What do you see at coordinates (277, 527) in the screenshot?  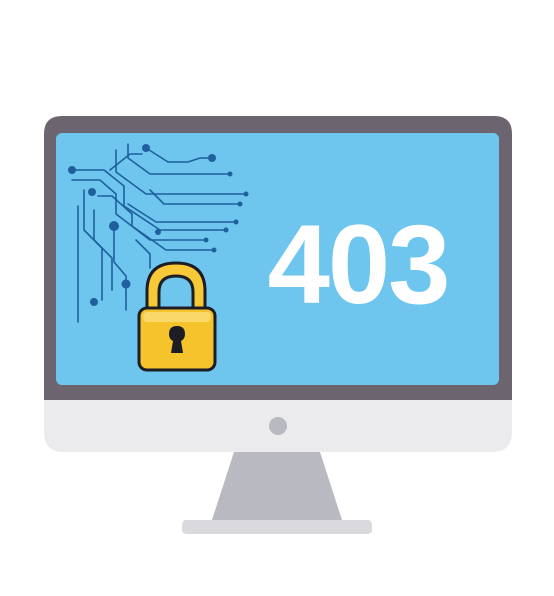 I see `monitor-stand-base` at bounding box center [277, 527].